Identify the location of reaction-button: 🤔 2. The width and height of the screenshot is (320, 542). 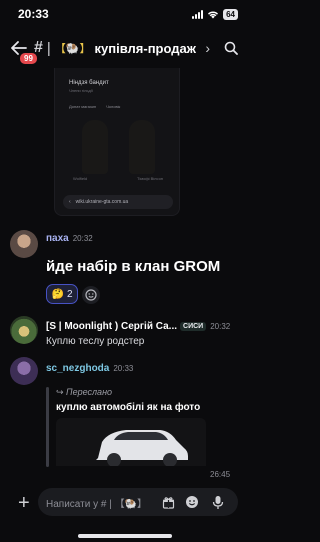
(62, 294).